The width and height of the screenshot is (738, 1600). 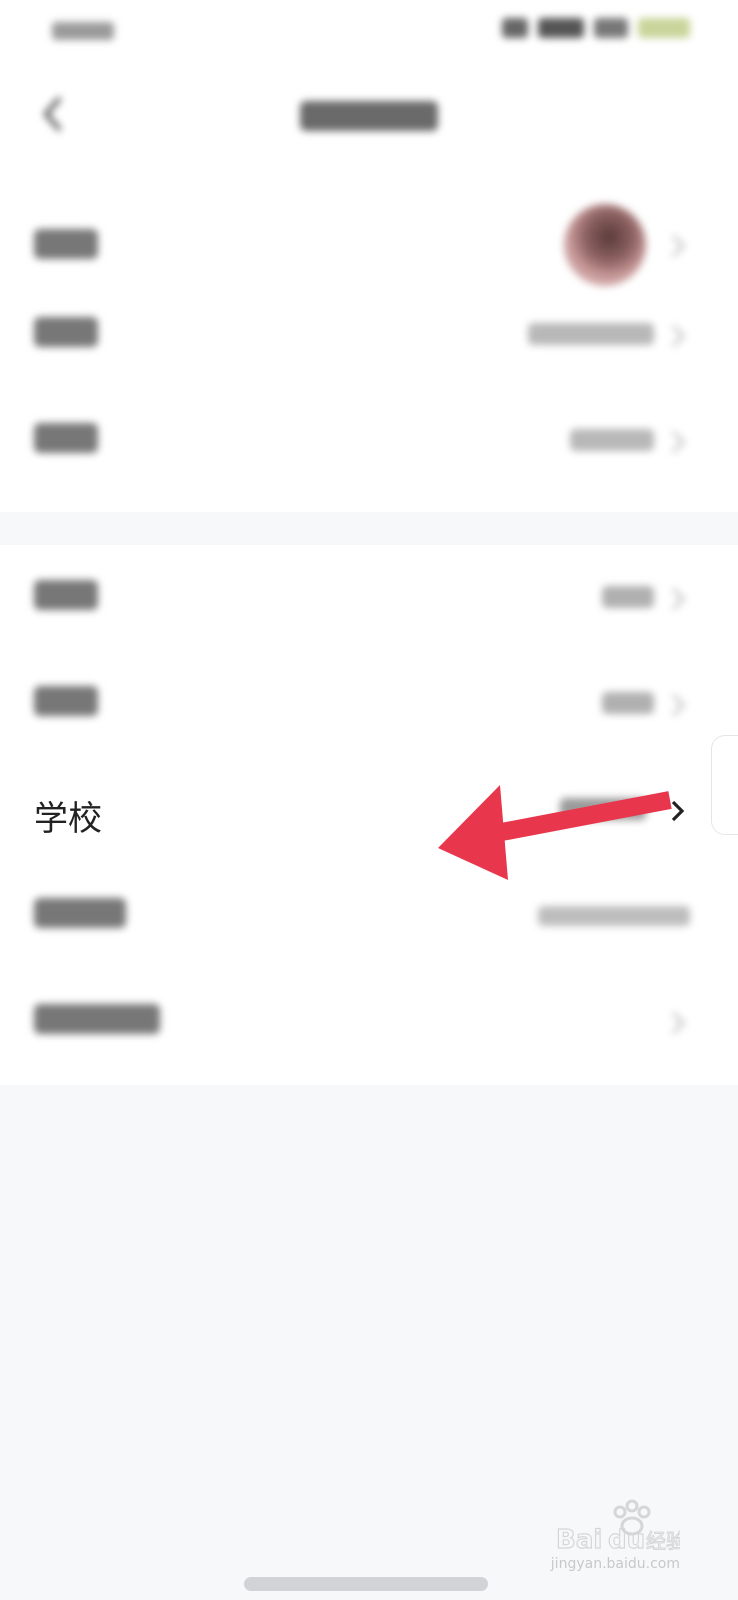 I want to click on baidu-jingyan-watermark: Bai du 经验, so click(x=617, y=1527).